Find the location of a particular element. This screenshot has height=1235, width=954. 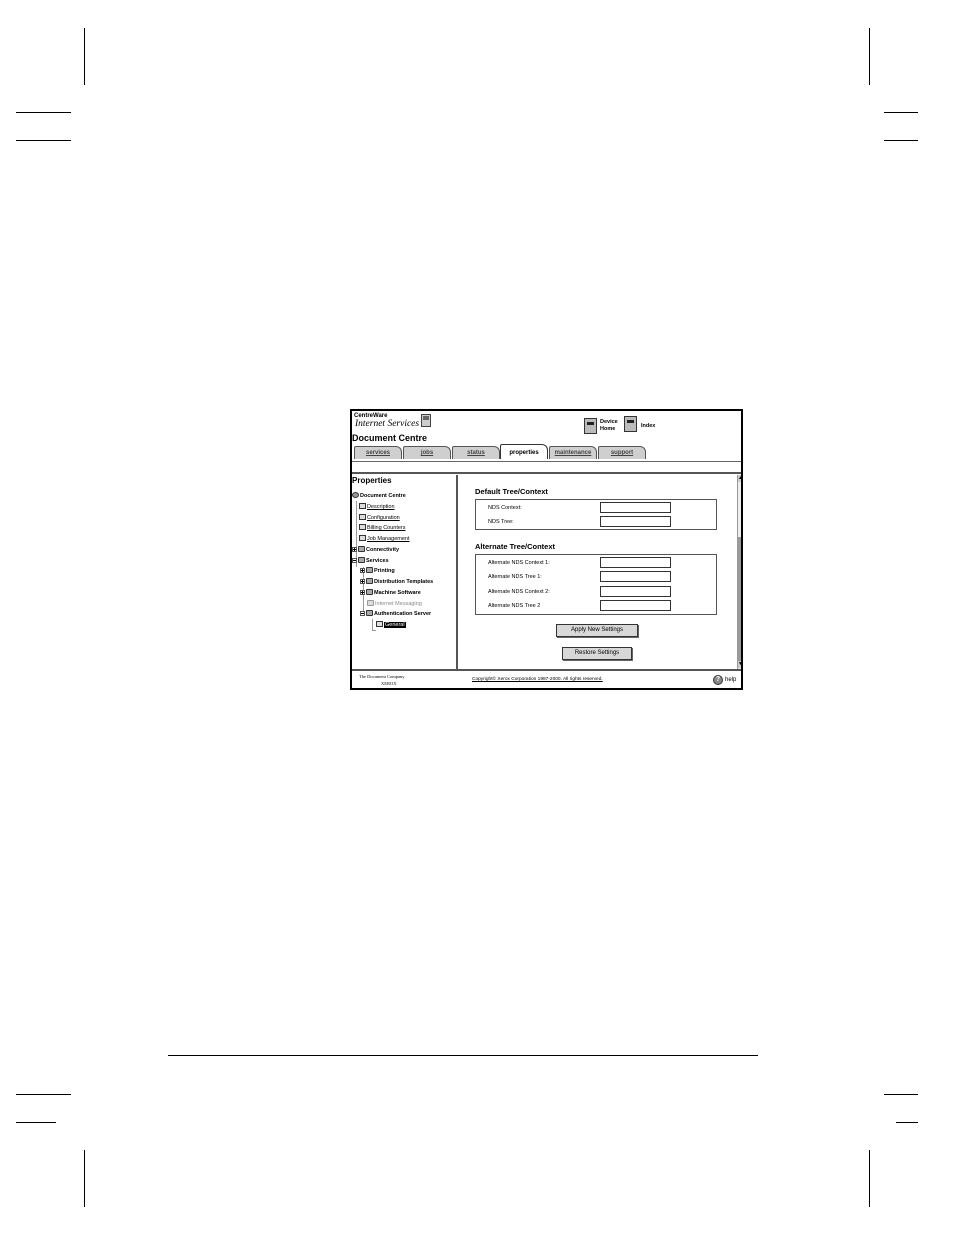

company-tagline: The Document Company is located at coordinates (382, 676).